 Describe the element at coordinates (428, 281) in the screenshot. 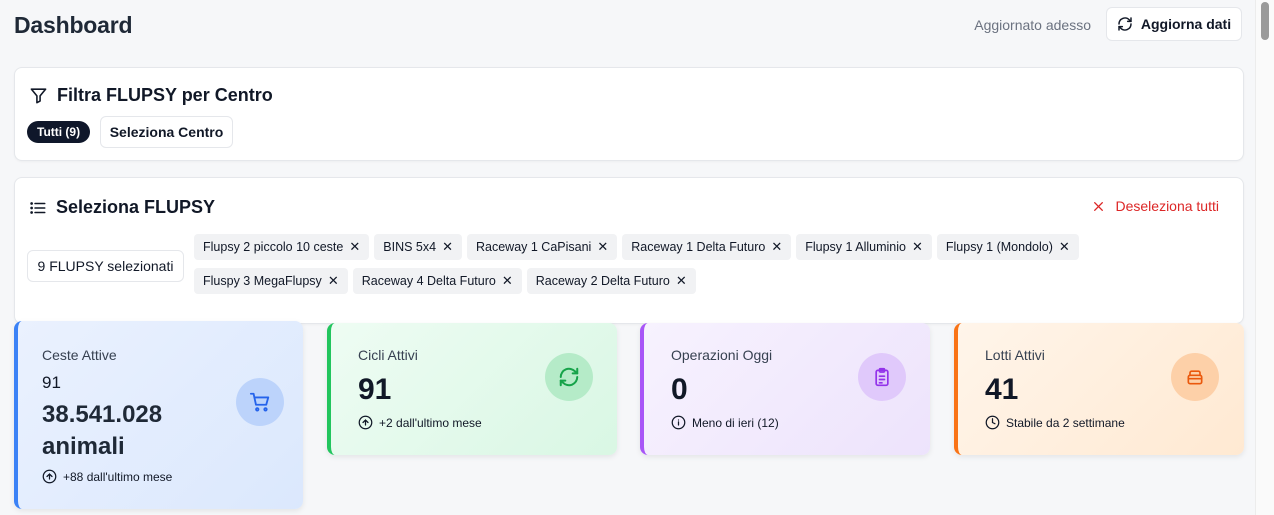

I see `flupsy-tag-label: Raceway 4 Delta Futuro` at that location.